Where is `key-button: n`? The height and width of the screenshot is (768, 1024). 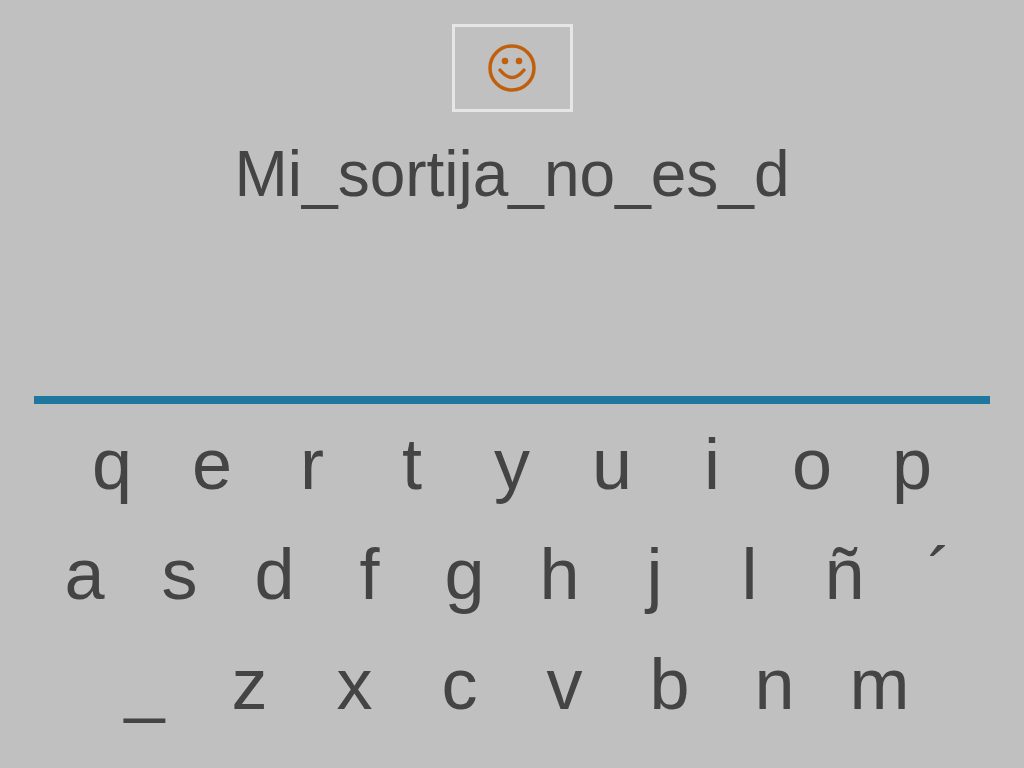 key-button: n is located at coordinates (774, 684).